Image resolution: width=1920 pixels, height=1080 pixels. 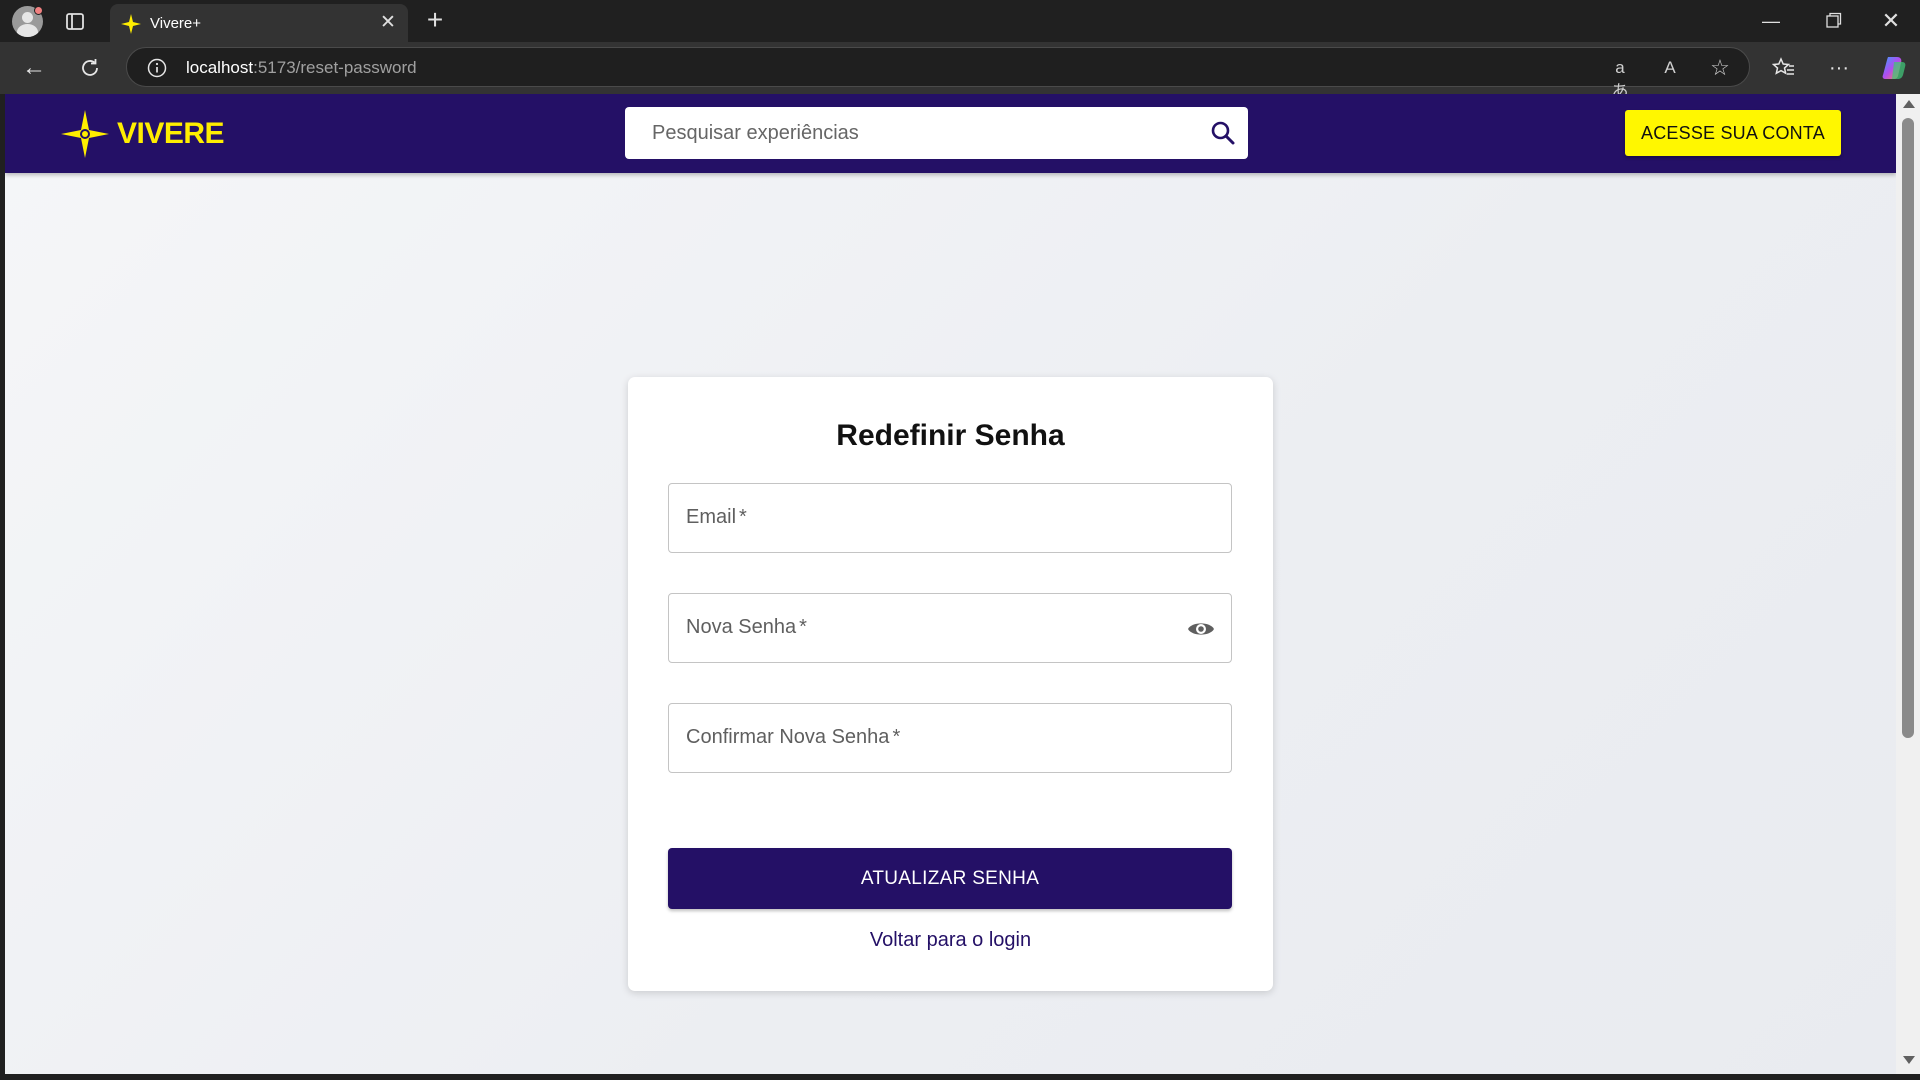 What do you see at coordinates (34, 68) in the screenshot?
I see `back-icon: ←` at bounding box center [34, 68].